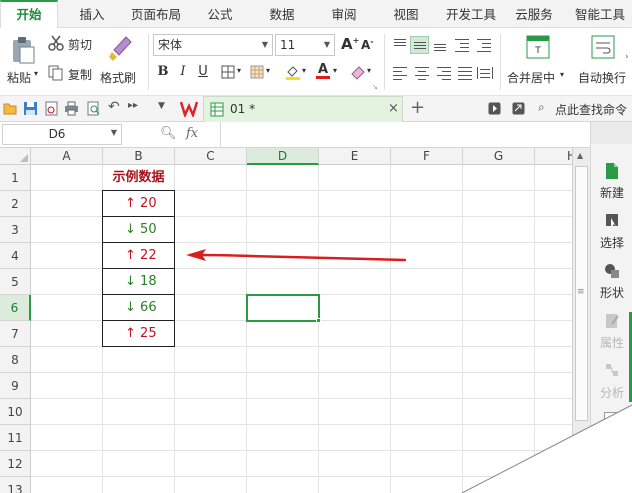  Describe the element at coordinates (546, 448) in the screenshot. I see `page-curl-overlay` at that location.